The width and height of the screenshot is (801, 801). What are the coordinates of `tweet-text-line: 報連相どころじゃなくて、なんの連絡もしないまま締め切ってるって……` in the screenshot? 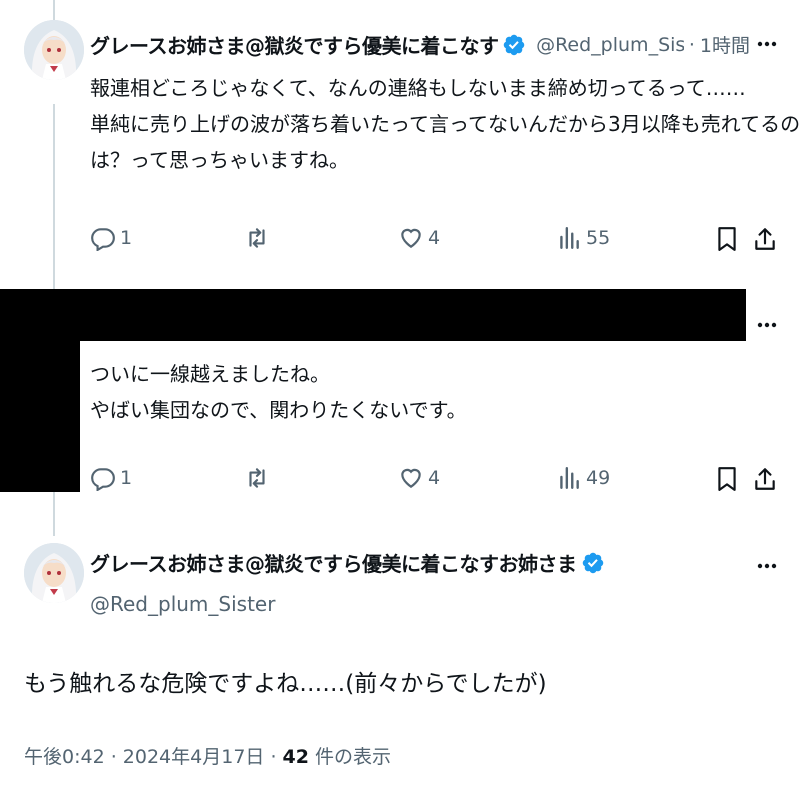 It's located at (418, 88).